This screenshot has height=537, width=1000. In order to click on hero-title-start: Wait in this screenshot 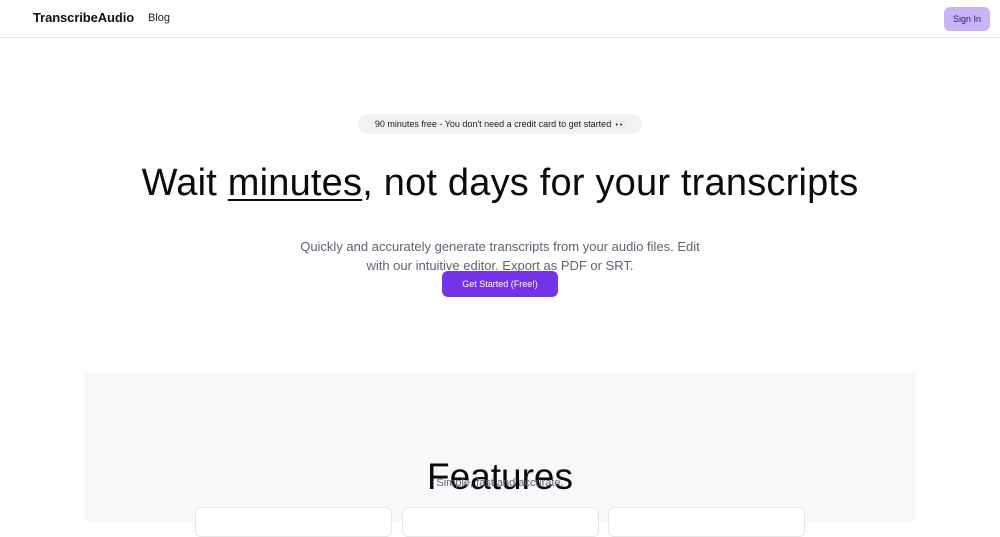, I will do `click(184, 183)`.